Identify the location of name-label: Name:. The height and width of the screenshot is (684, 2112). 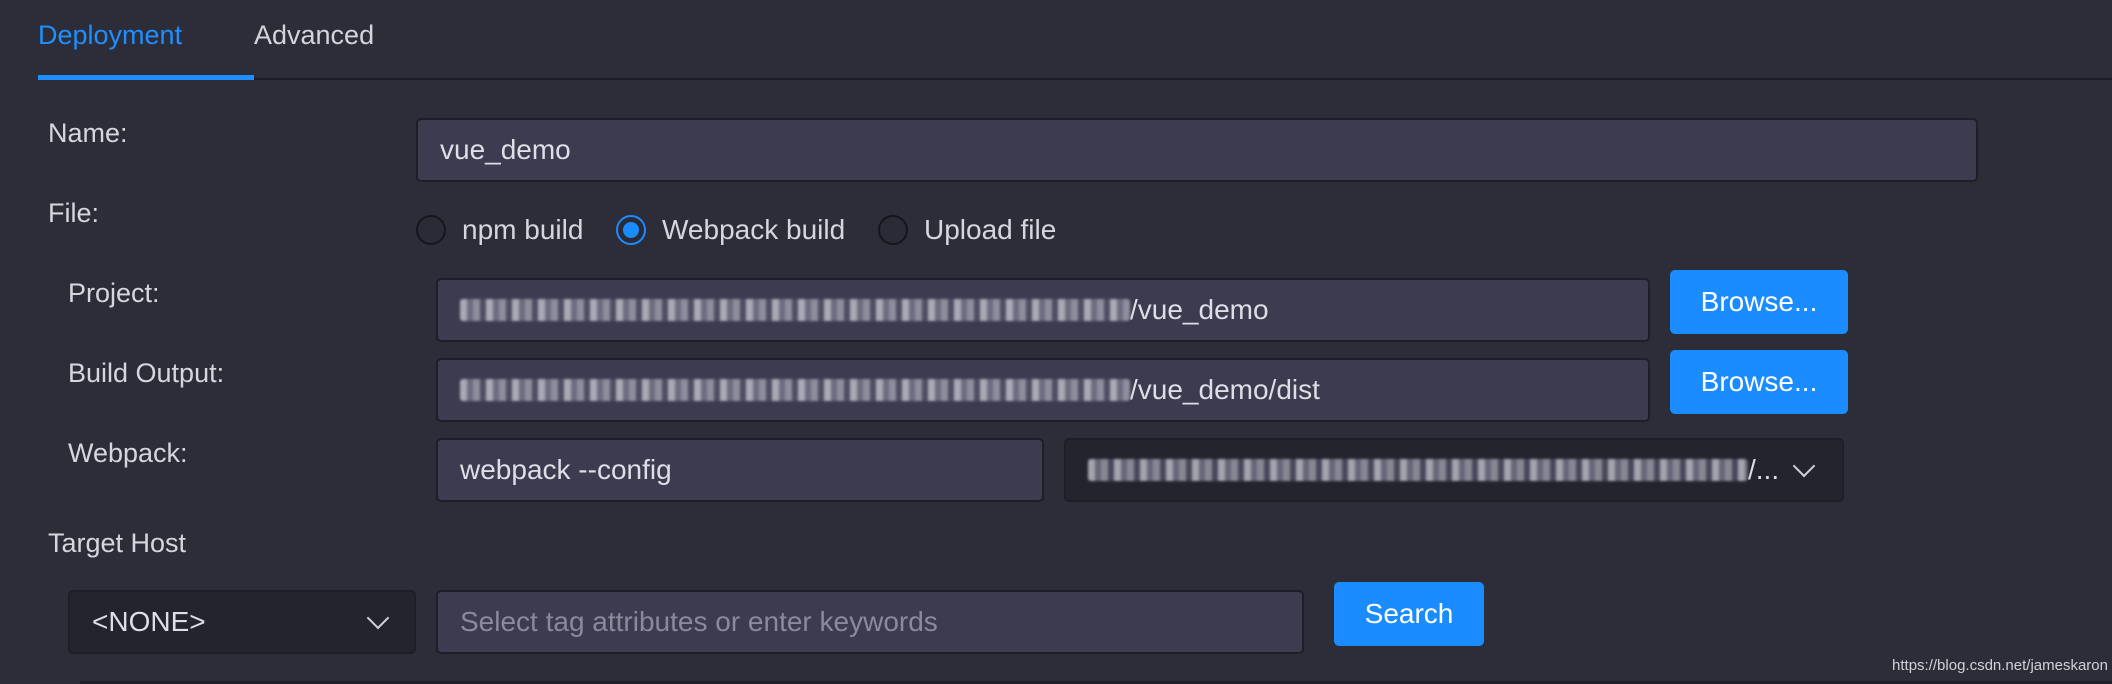
(88, 133).